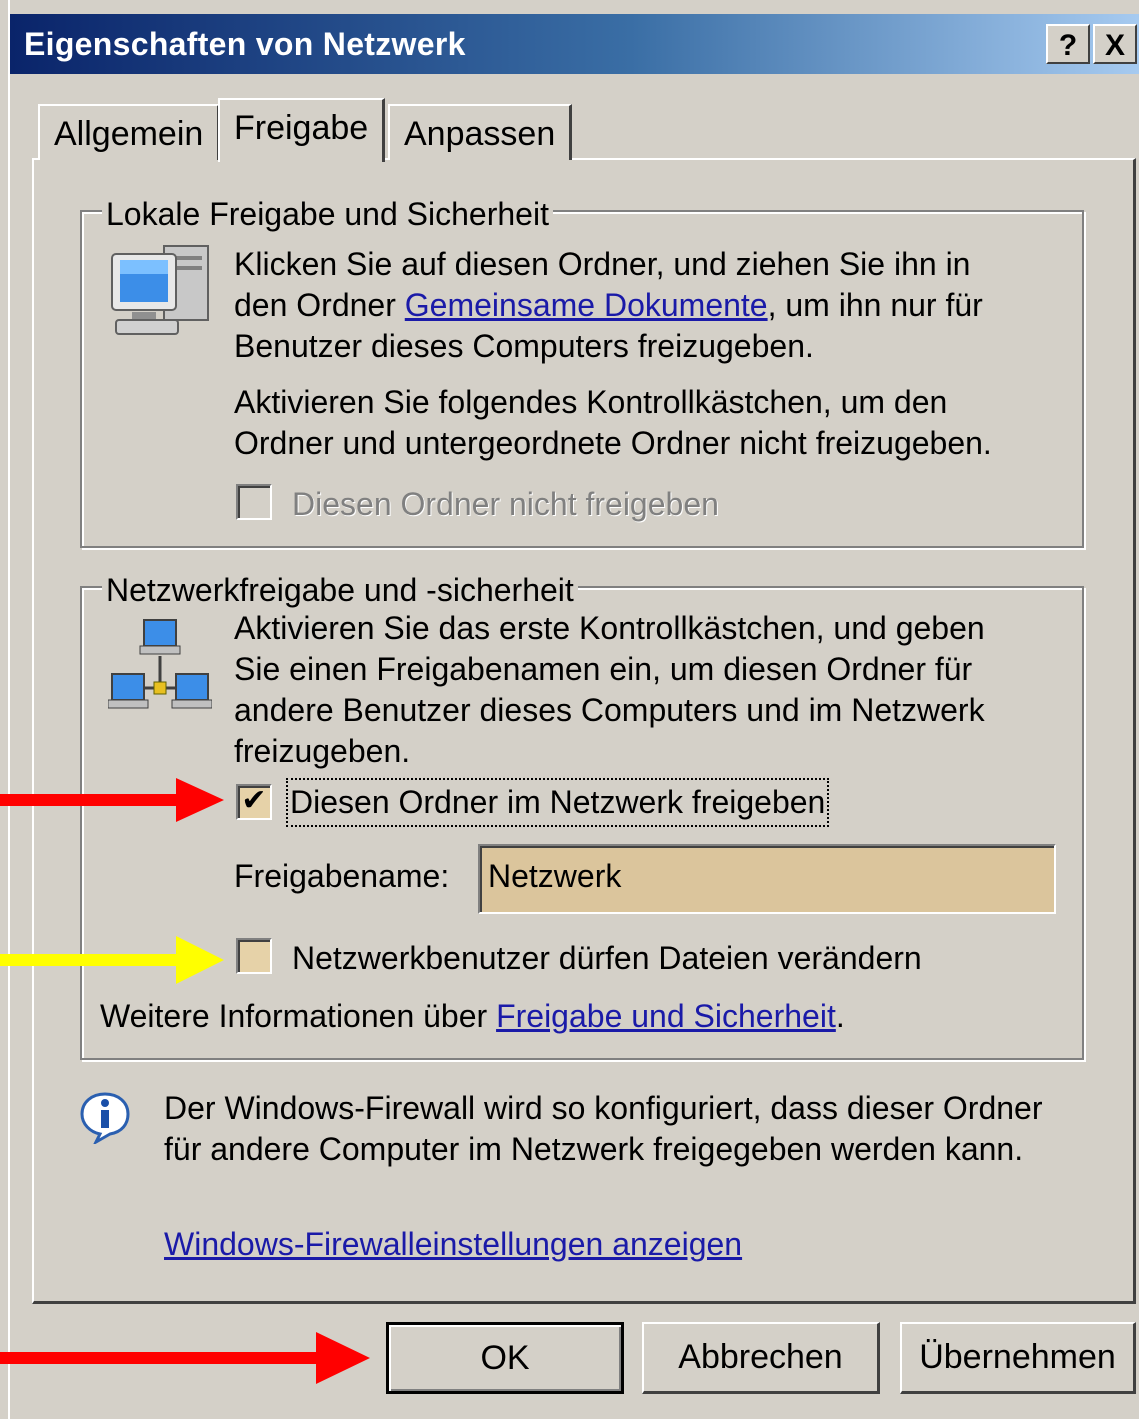 This screenshot has height=1419, width=1139. I want to click on share-name-label: Freigabename:, so click(342, 876).